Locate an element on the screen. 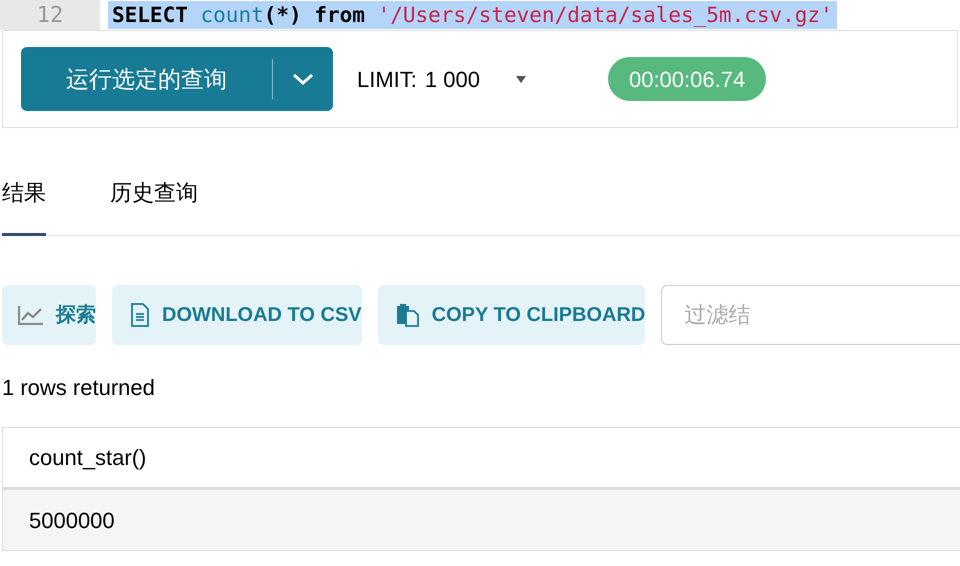 The height and width of the screenshot is (566, 960). rows-returned-text: 1 rows returned is located at coordinates (79, 388).